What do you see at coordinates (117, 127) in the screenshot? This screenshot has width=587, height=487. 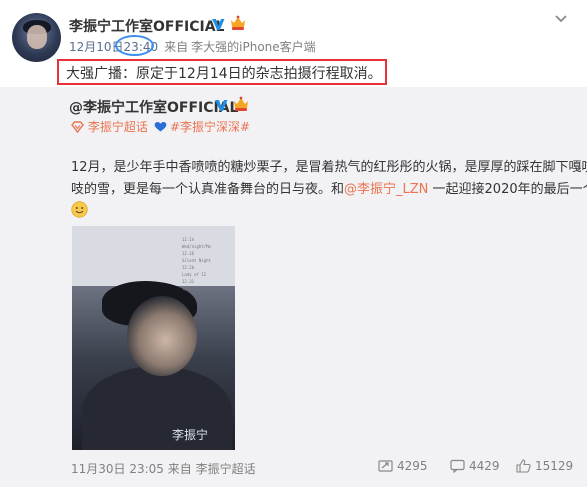 I see `super-topic-label: 李振宁超话` at bounding box center [117, 127].